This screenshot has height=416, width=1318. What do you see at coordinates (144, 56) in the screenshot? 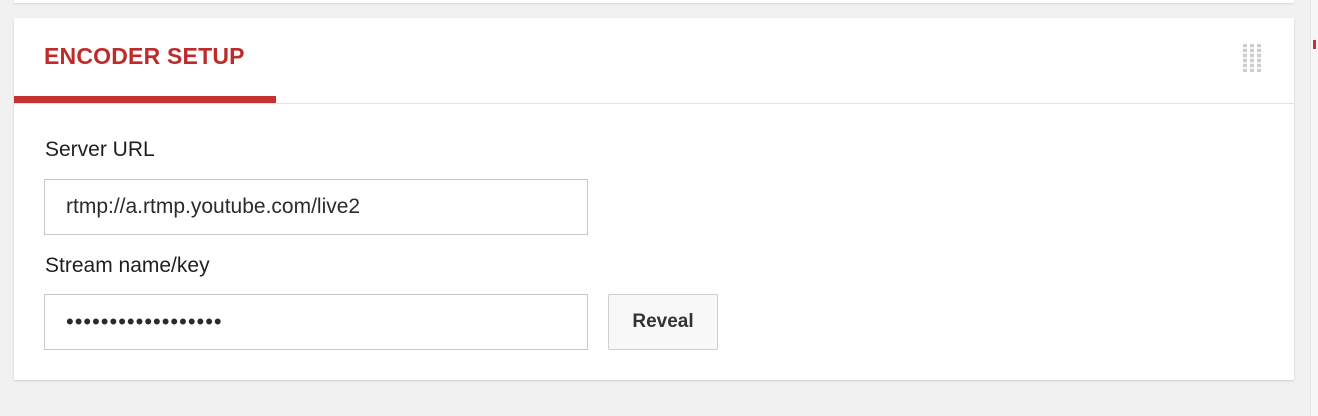
I see `tab-encoder-setup: ENCODER SETUP` at bounding box center [144, 56].